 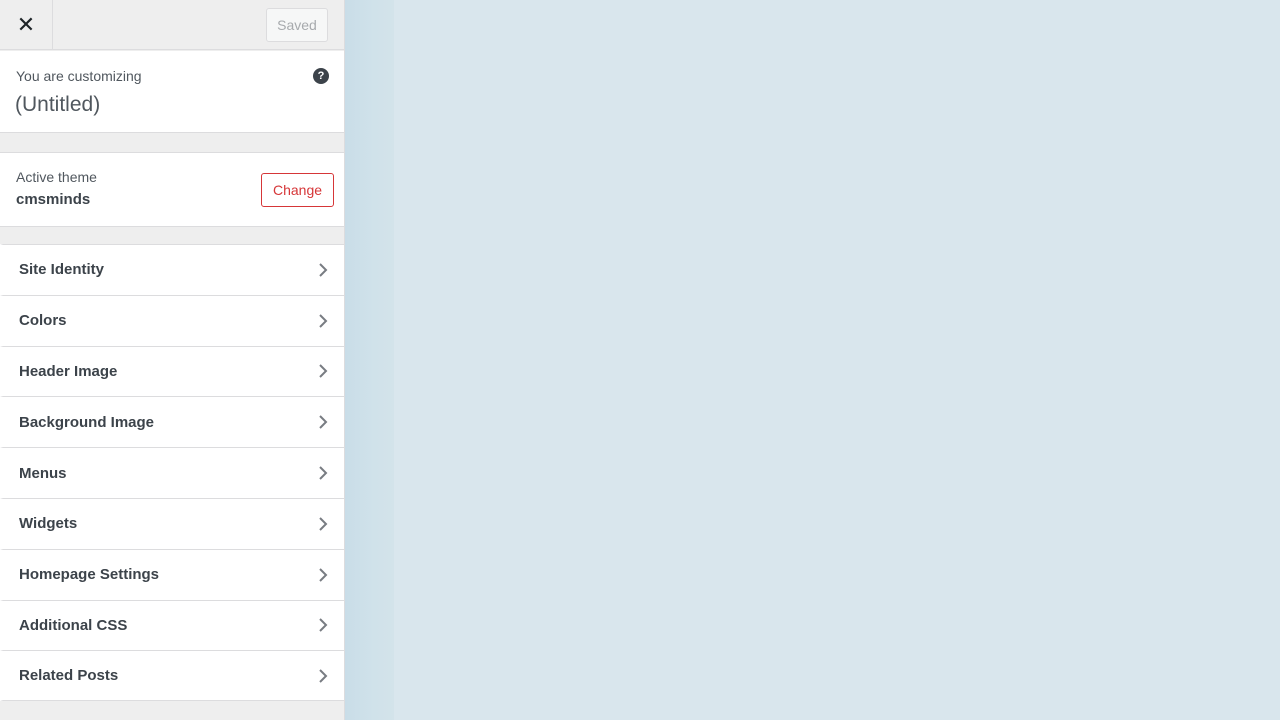 What do you see at coordinates (43, 473) in the screenshot?
I see `section-label: Menus` at bounding box center [43, 473].